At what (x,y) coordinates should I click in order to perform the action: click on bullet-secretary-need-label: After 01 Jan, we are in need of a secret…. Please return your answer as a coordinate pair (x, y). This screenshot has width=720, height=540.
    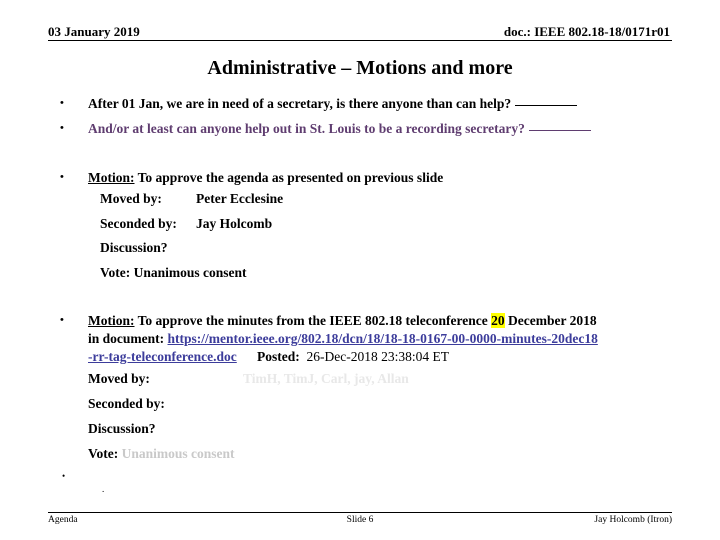
    Looking at the image, I should click on (300, 103).